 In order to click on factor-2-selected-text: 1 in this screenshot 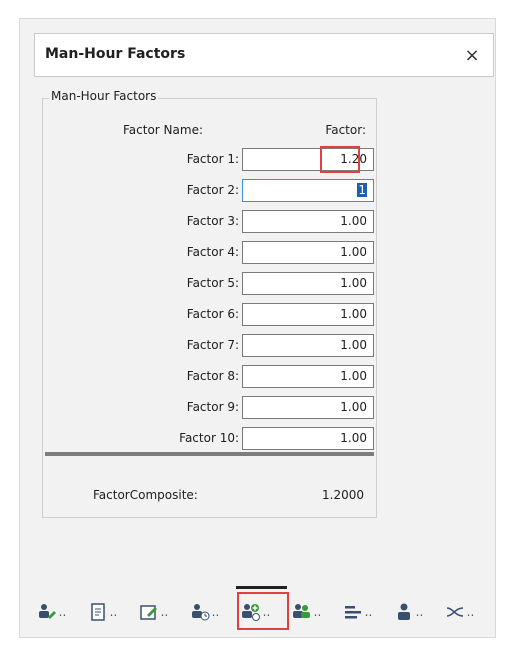, I will do `click(362, 190)`.